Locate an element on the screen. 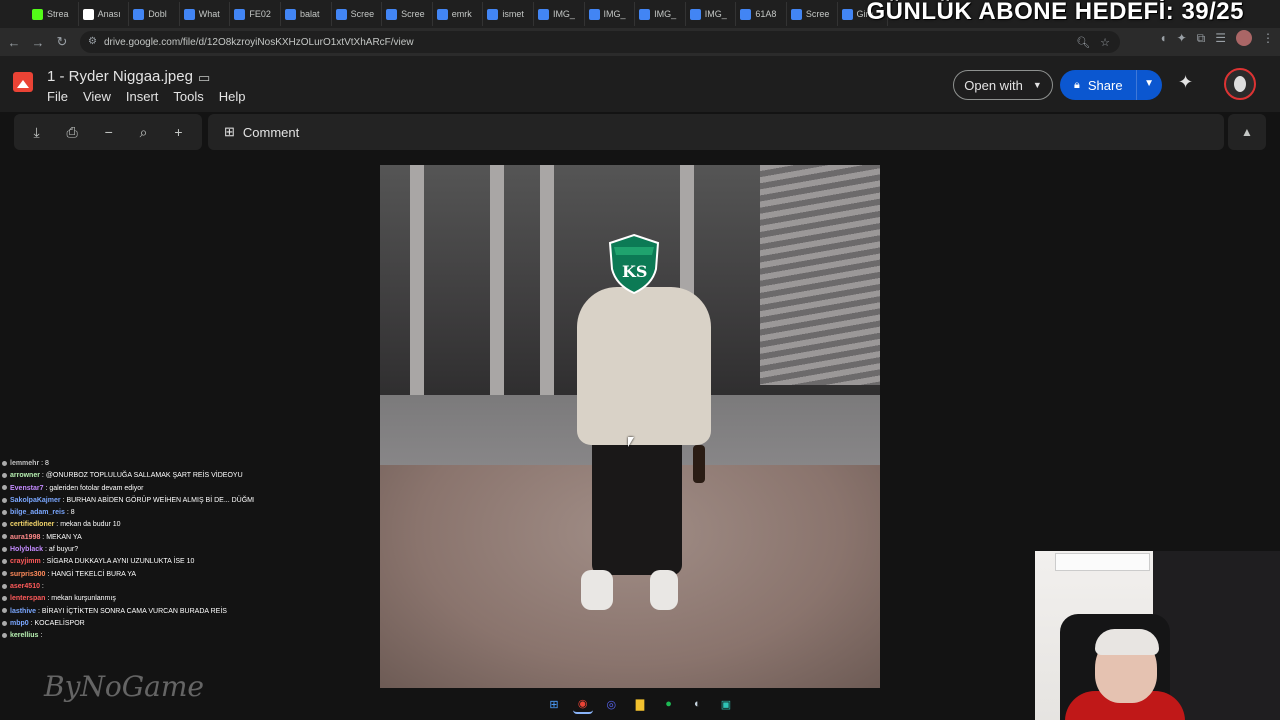 This screenshot has width=1280, height=720. tab-label: IMG_ is located at coordinates (563, 14).